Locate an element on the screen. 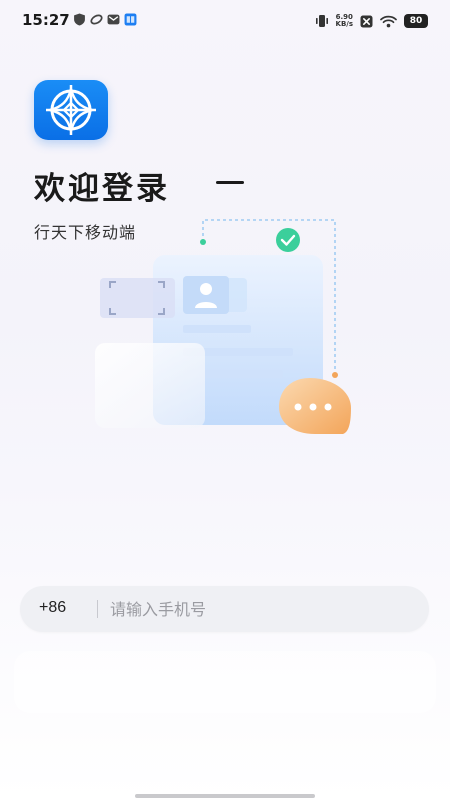 This screenshot has height=800, width=450. status-bar: 15:27 6.90 KB/s 80 is located at coordinates (225, 20).